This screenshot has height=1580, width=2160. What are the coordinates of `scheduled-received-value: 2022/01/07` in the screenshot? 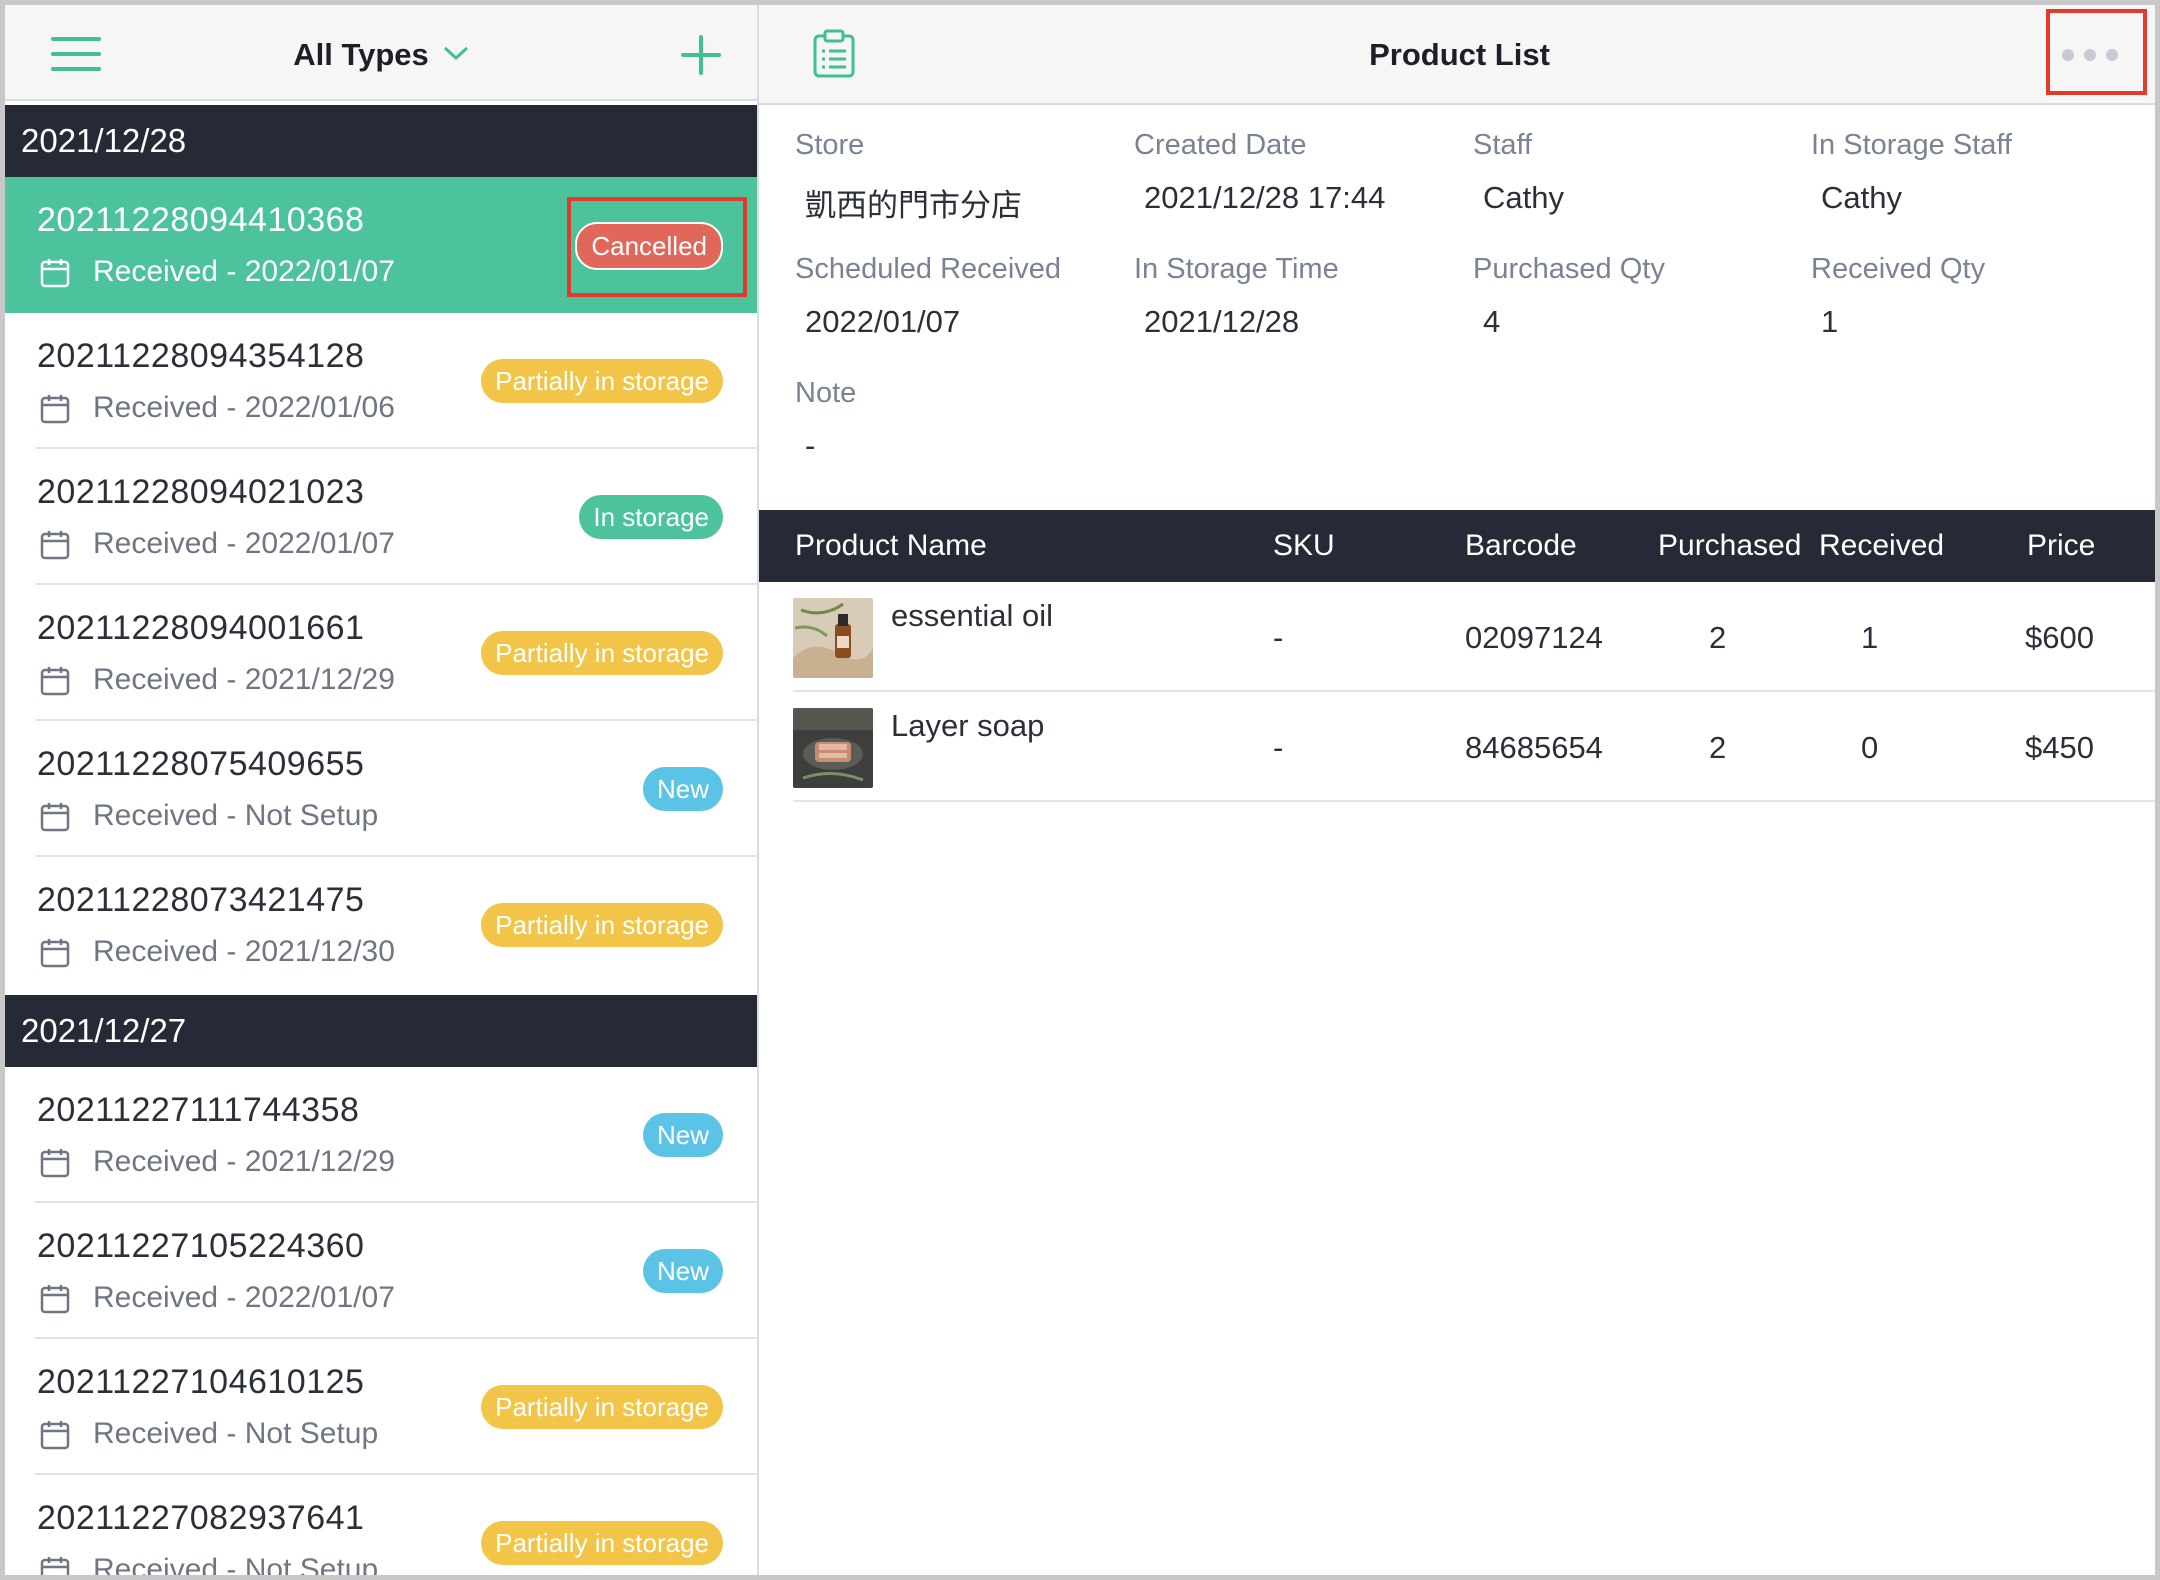 It's located at (883, 321).